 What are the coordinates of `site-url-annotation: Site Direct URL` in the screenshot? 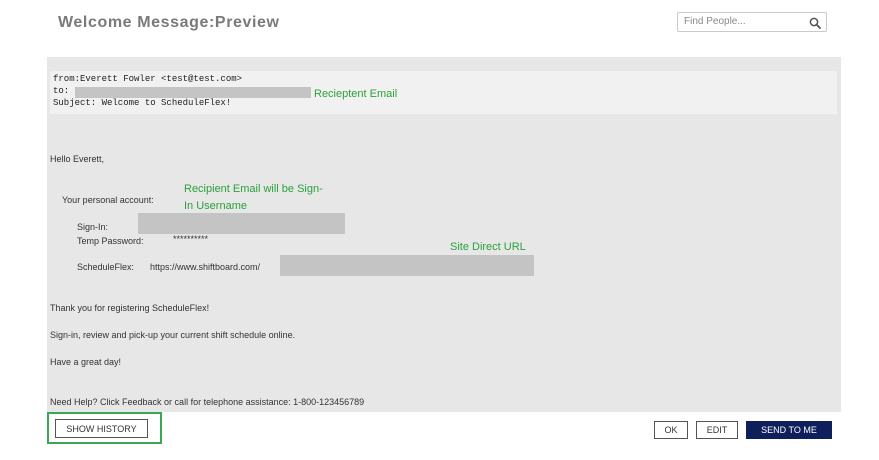 It's located at (488, 247).